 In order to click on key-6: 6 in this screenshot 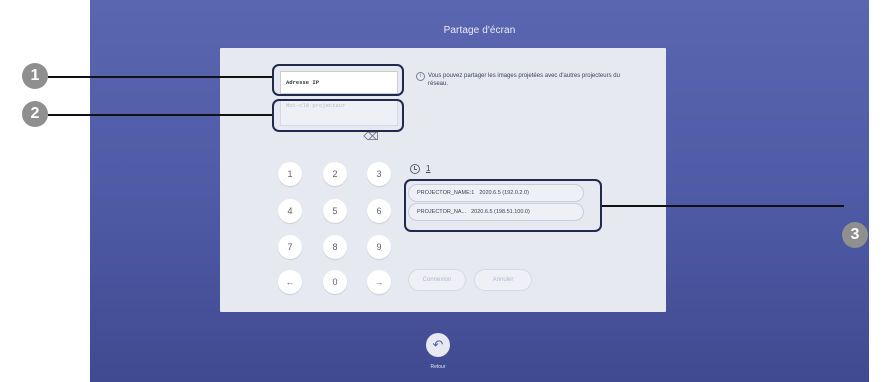, I will do `click(379, 211)`.